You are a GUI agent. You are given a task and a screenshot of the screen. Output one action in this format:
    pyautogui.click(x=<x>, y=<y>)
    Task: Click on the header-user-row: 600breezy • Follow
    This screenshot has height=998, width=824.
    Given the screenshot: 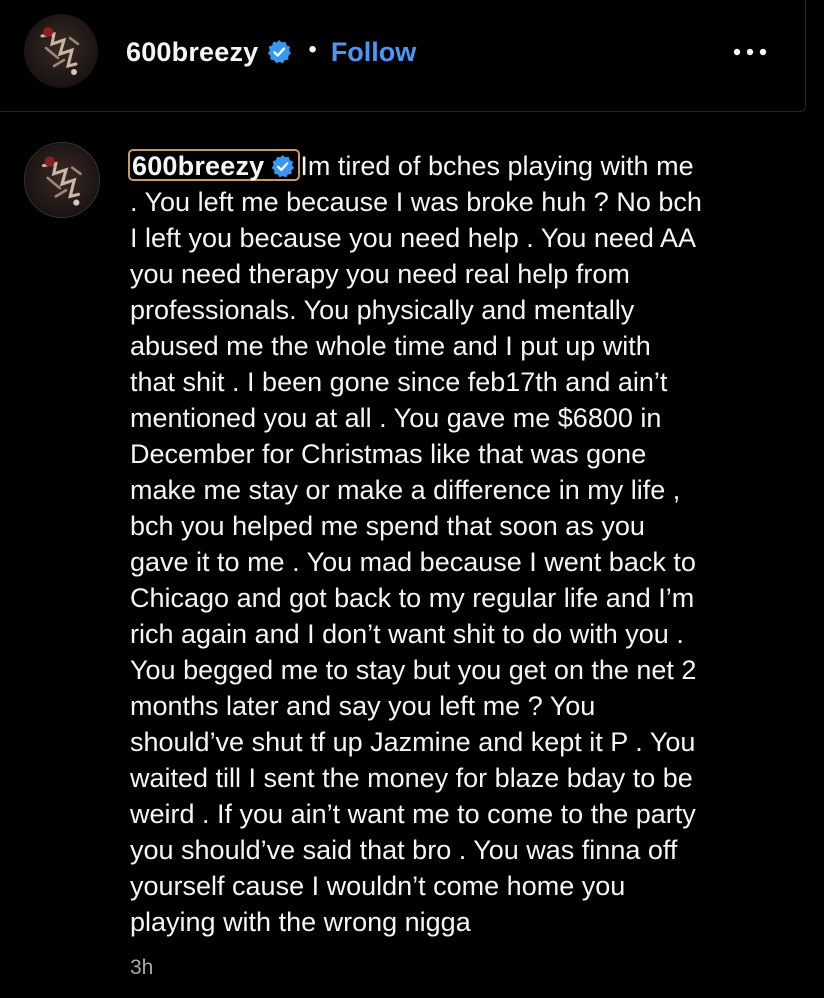 What is the action you would take?
    pyautogui.click(x=271, y=52)
    